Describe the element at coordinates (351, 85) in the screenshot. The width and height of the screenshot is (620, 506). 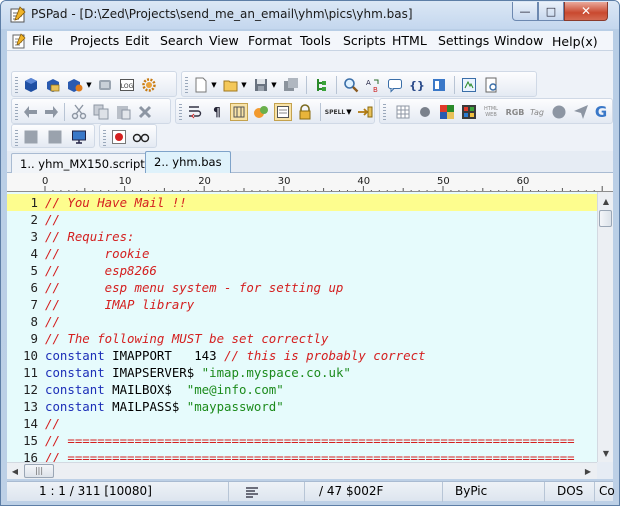
I see `search-icon` at that location.